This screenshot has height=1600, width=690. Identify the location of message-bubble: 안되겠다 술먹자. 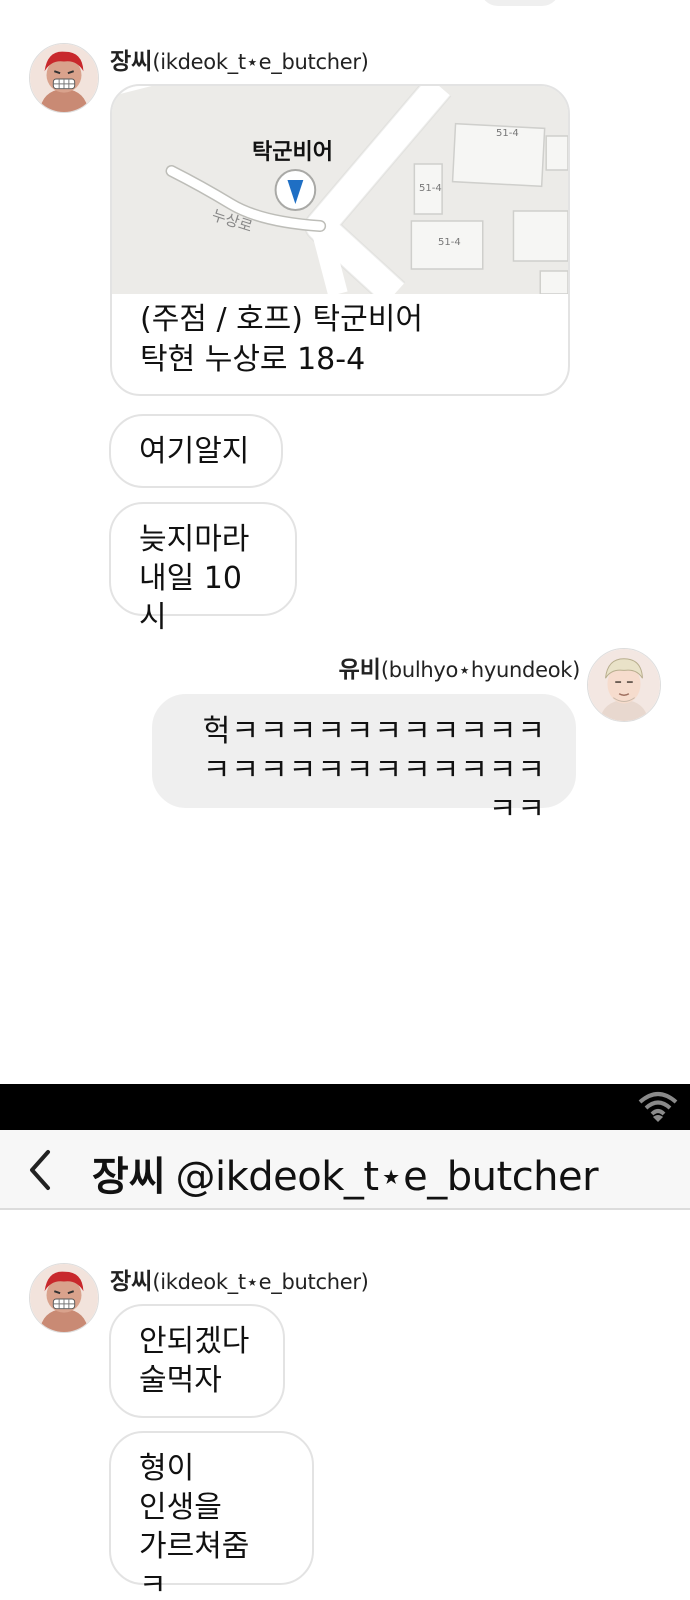
(197, 1361).